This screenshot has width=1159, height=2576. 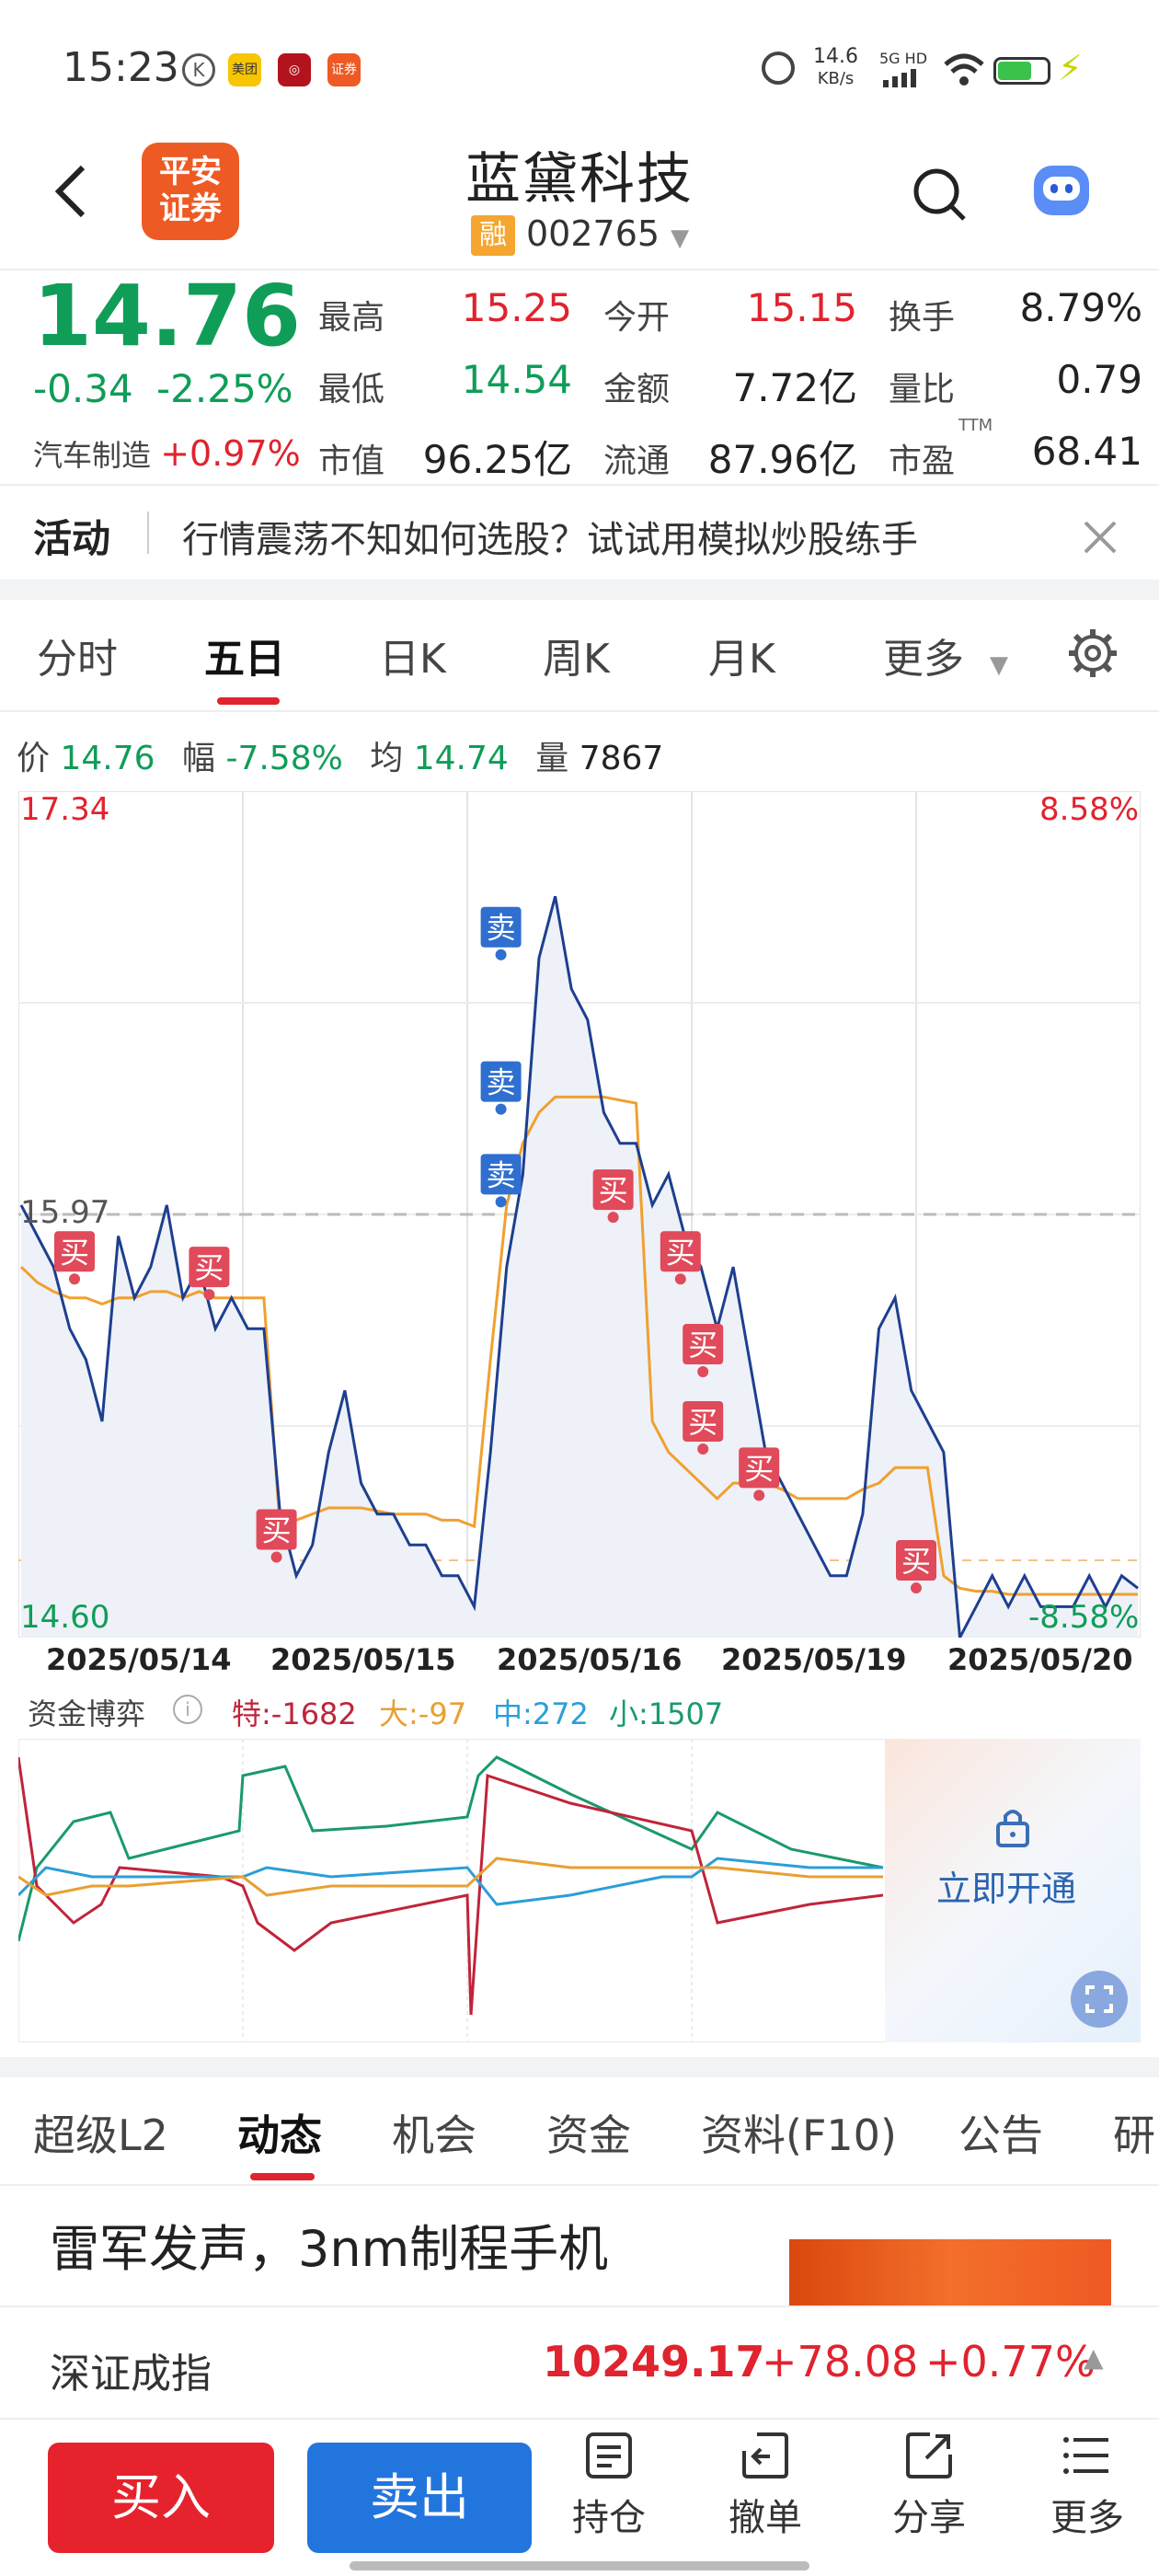 What do you see at coordinates (945, 655) in the screenshot?
I see `tab-more: 更多 ▼` at bounding box center [945, 655].